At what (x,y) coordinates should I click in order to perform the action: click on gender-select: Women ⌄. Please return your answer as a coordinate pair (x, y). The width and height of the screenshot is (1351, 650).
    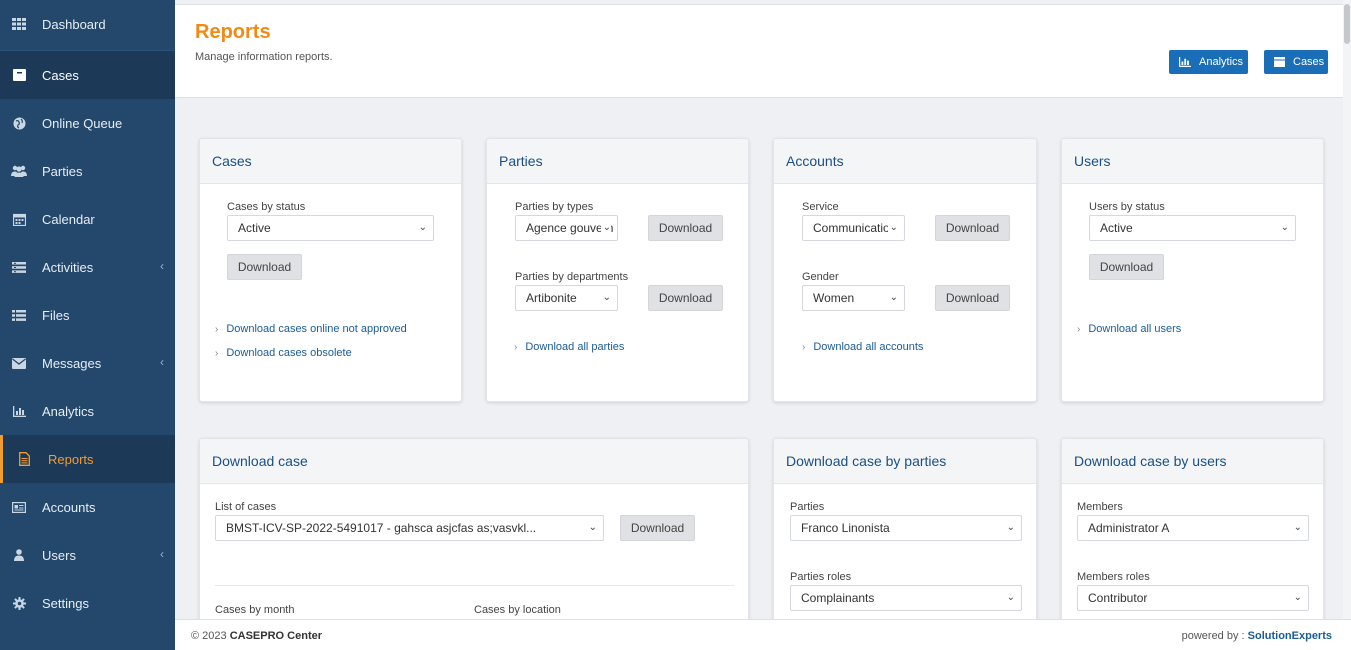
    Looking at the image, I should click on (853, 298).